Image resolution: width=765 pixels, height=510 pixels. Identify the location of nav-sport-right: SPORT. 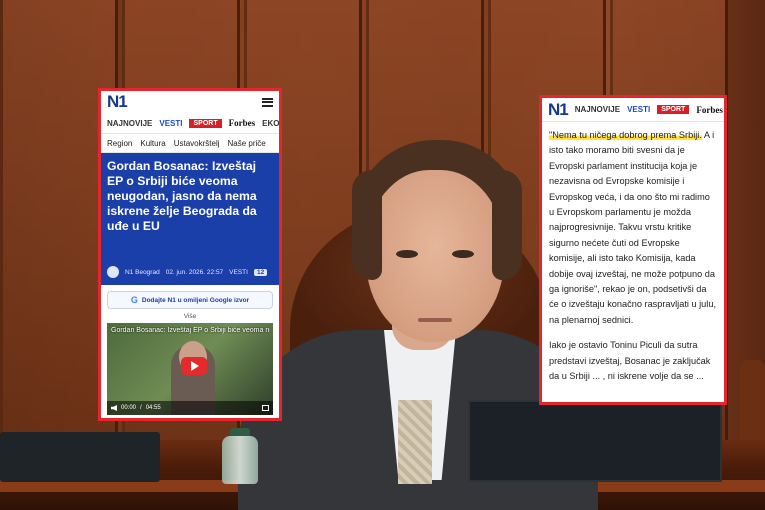
(673, 109).